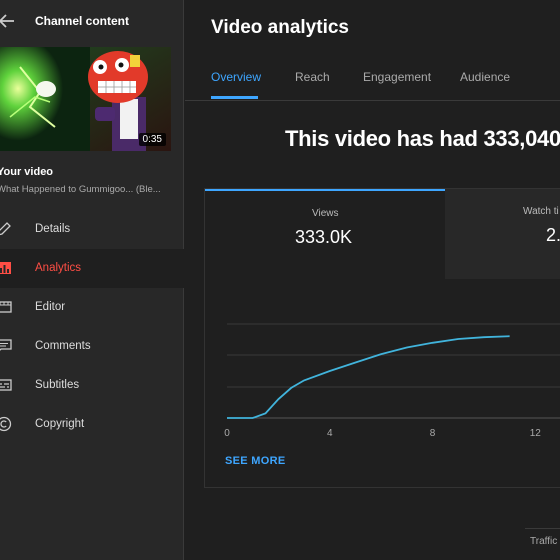  I want to click on analytics-icon, so click(5, 268).